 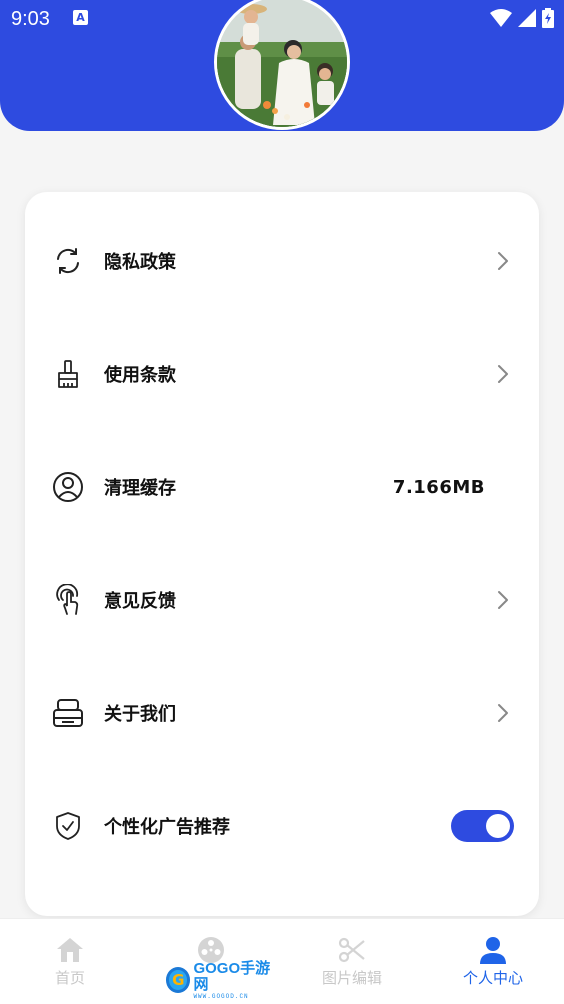 I want to click on shield-check-icon, so click(x=68, y=826).